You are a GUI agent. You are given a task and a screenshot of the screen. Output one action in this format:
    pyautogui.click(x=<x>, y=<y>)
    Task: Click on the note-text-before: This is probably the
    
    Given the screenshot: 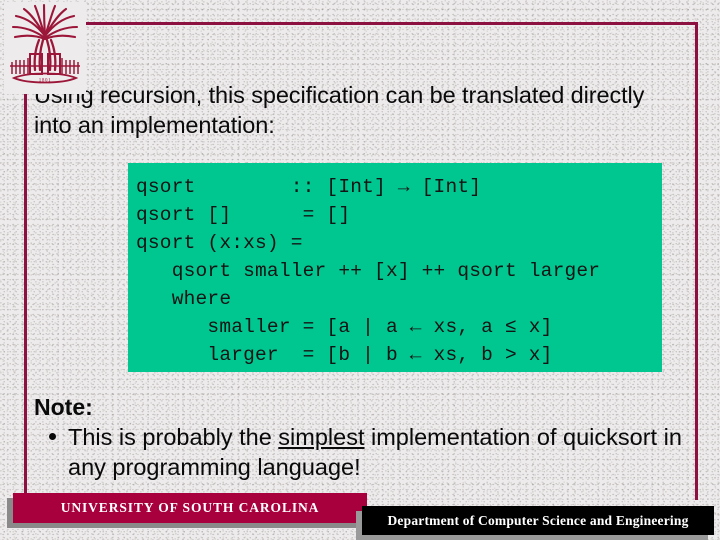 What is the action you would take?
    pyautogui.click(x=173, y=437)
    